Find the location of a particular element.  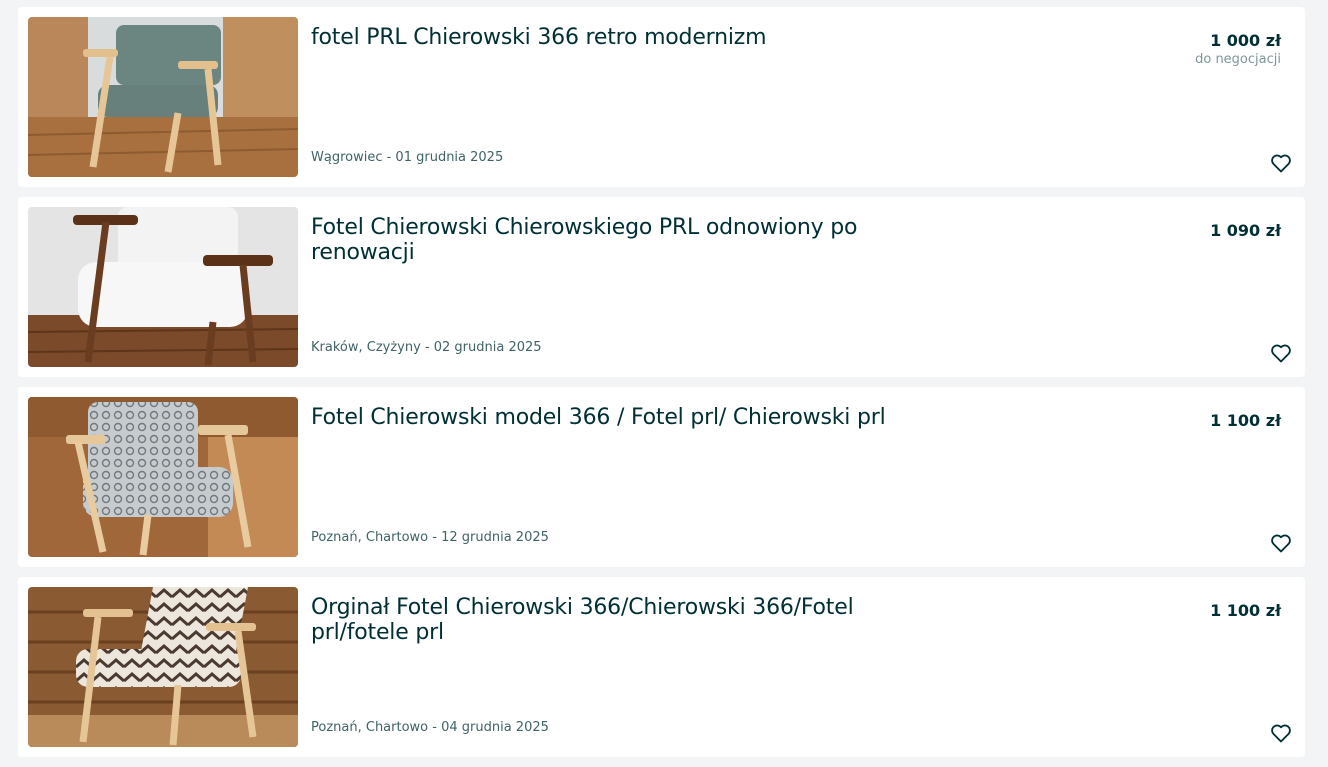

price-value: 1 090 zł is located at coordinates (1245, 230).